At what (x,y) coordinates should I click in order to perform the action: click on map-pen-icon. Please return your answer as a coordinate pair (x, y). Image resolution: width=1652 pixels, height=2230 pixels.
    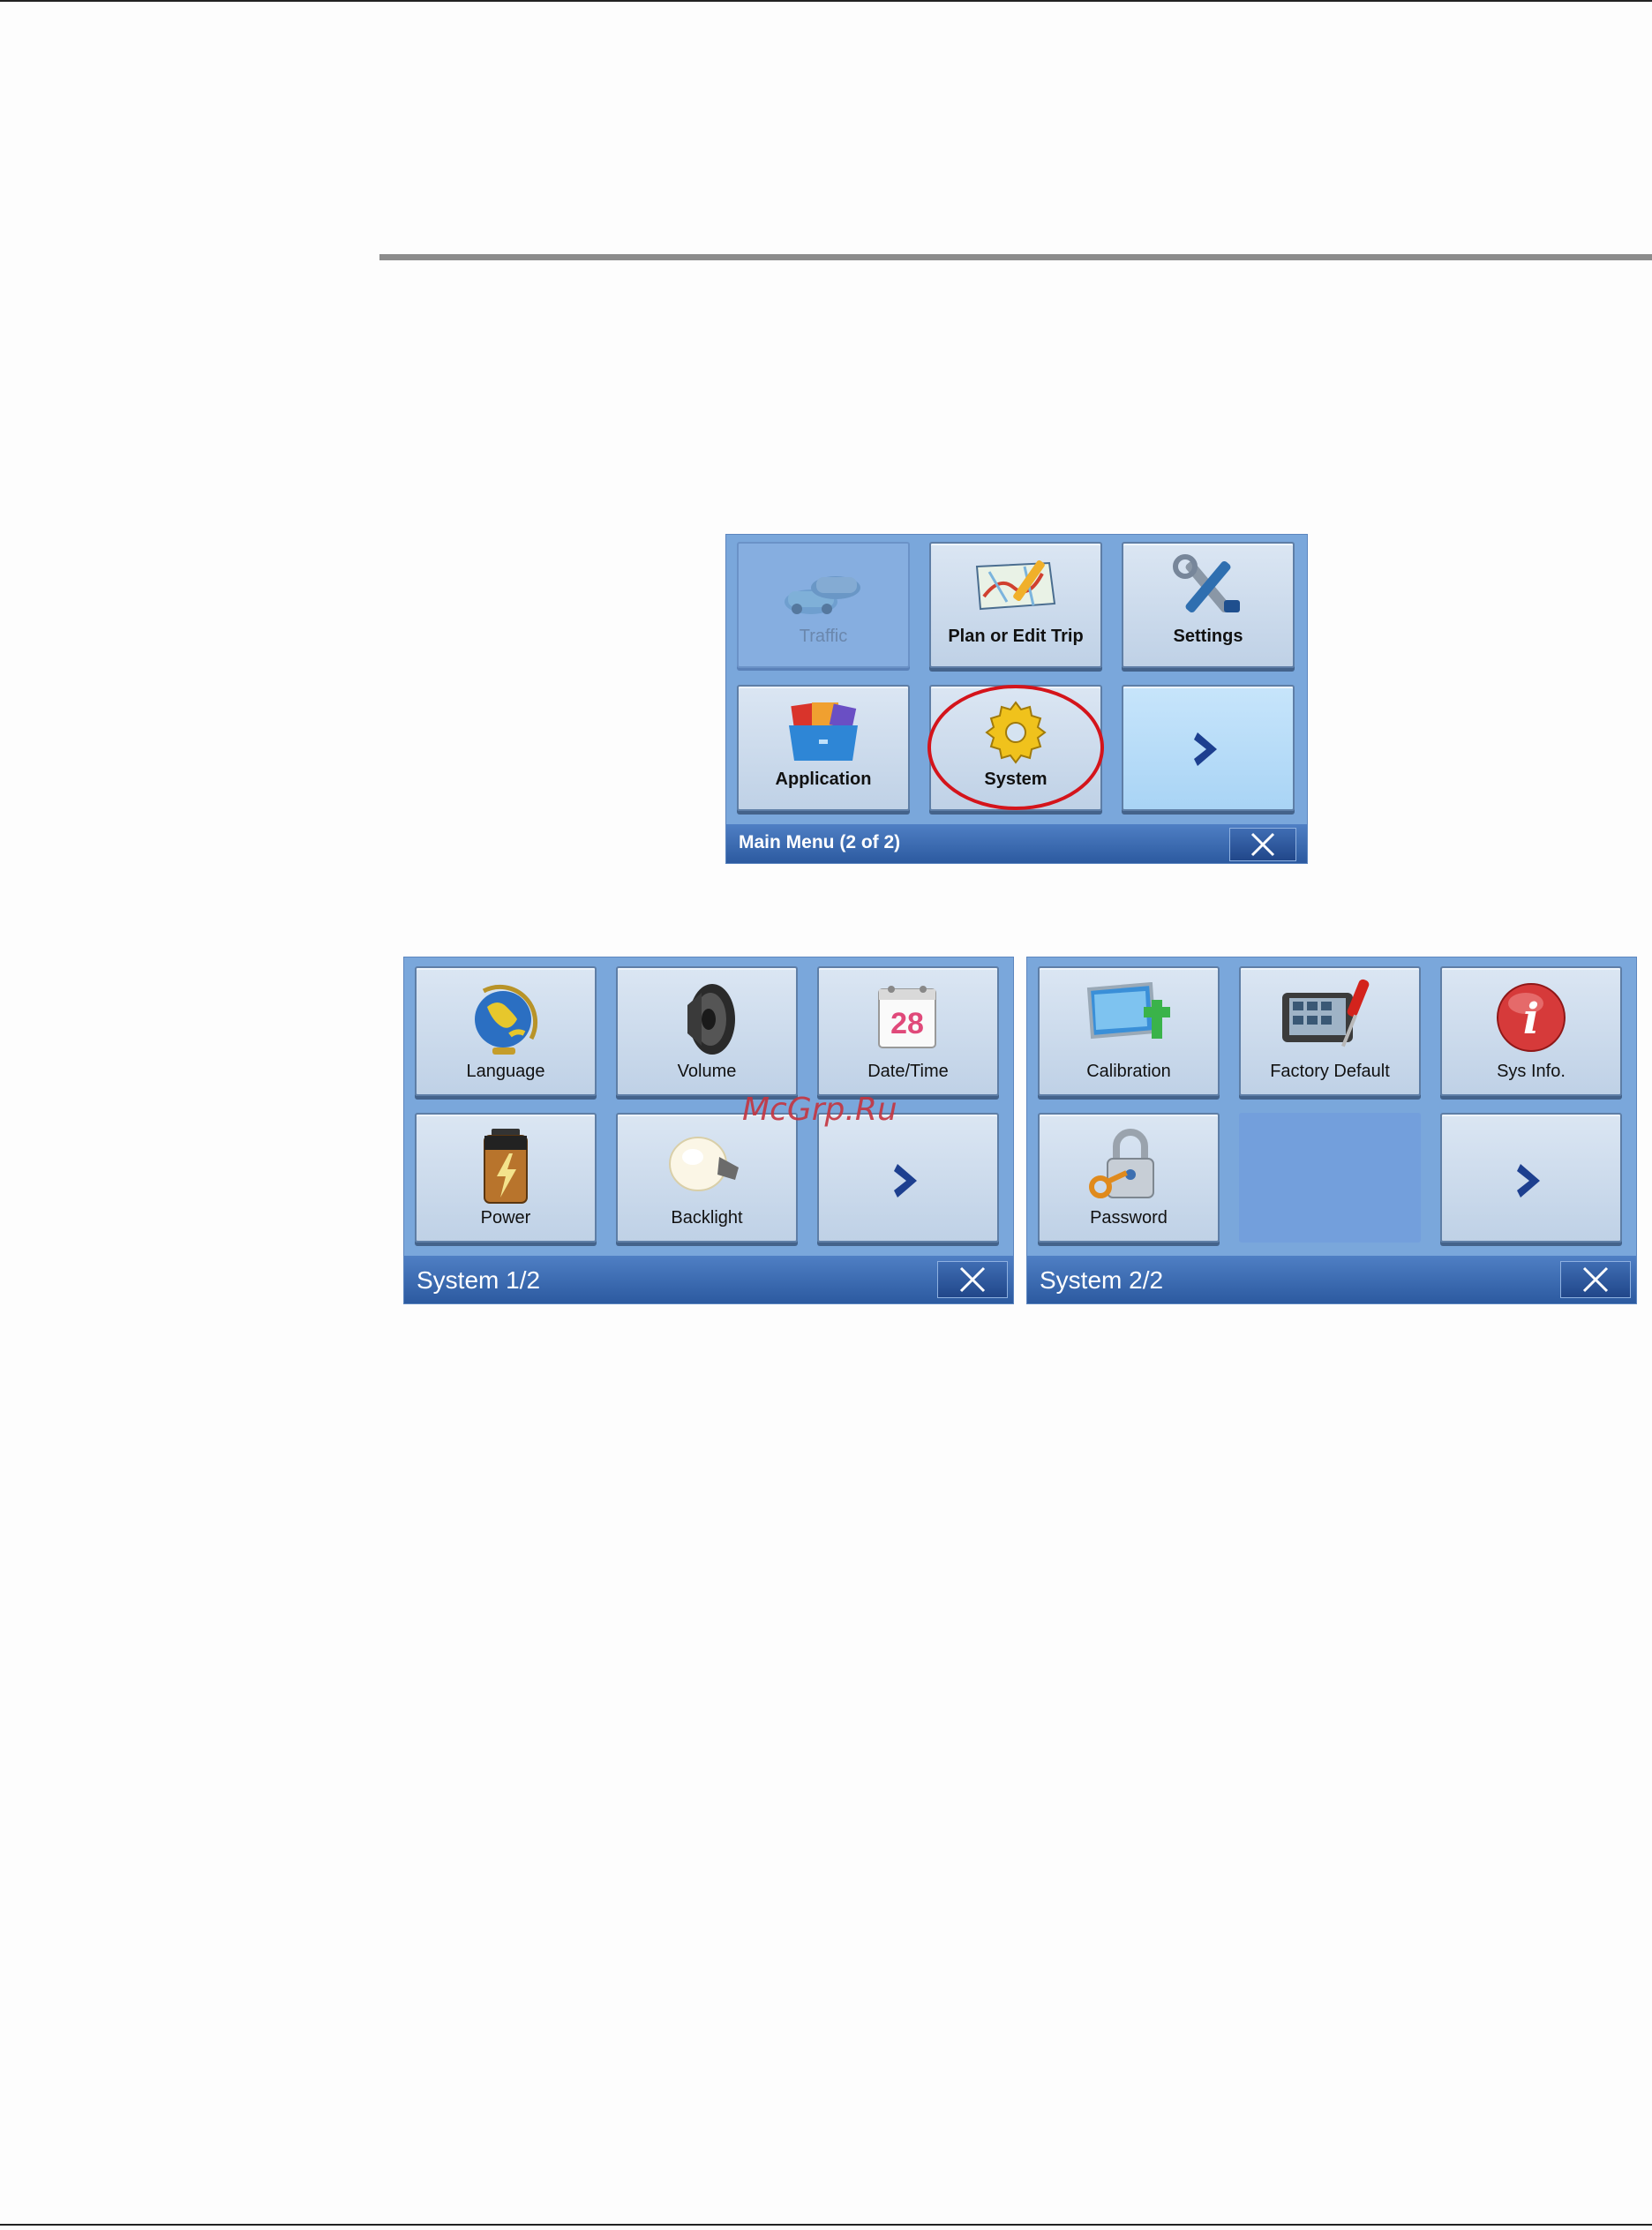
    Looking at the image, I should click on (1016, 585).